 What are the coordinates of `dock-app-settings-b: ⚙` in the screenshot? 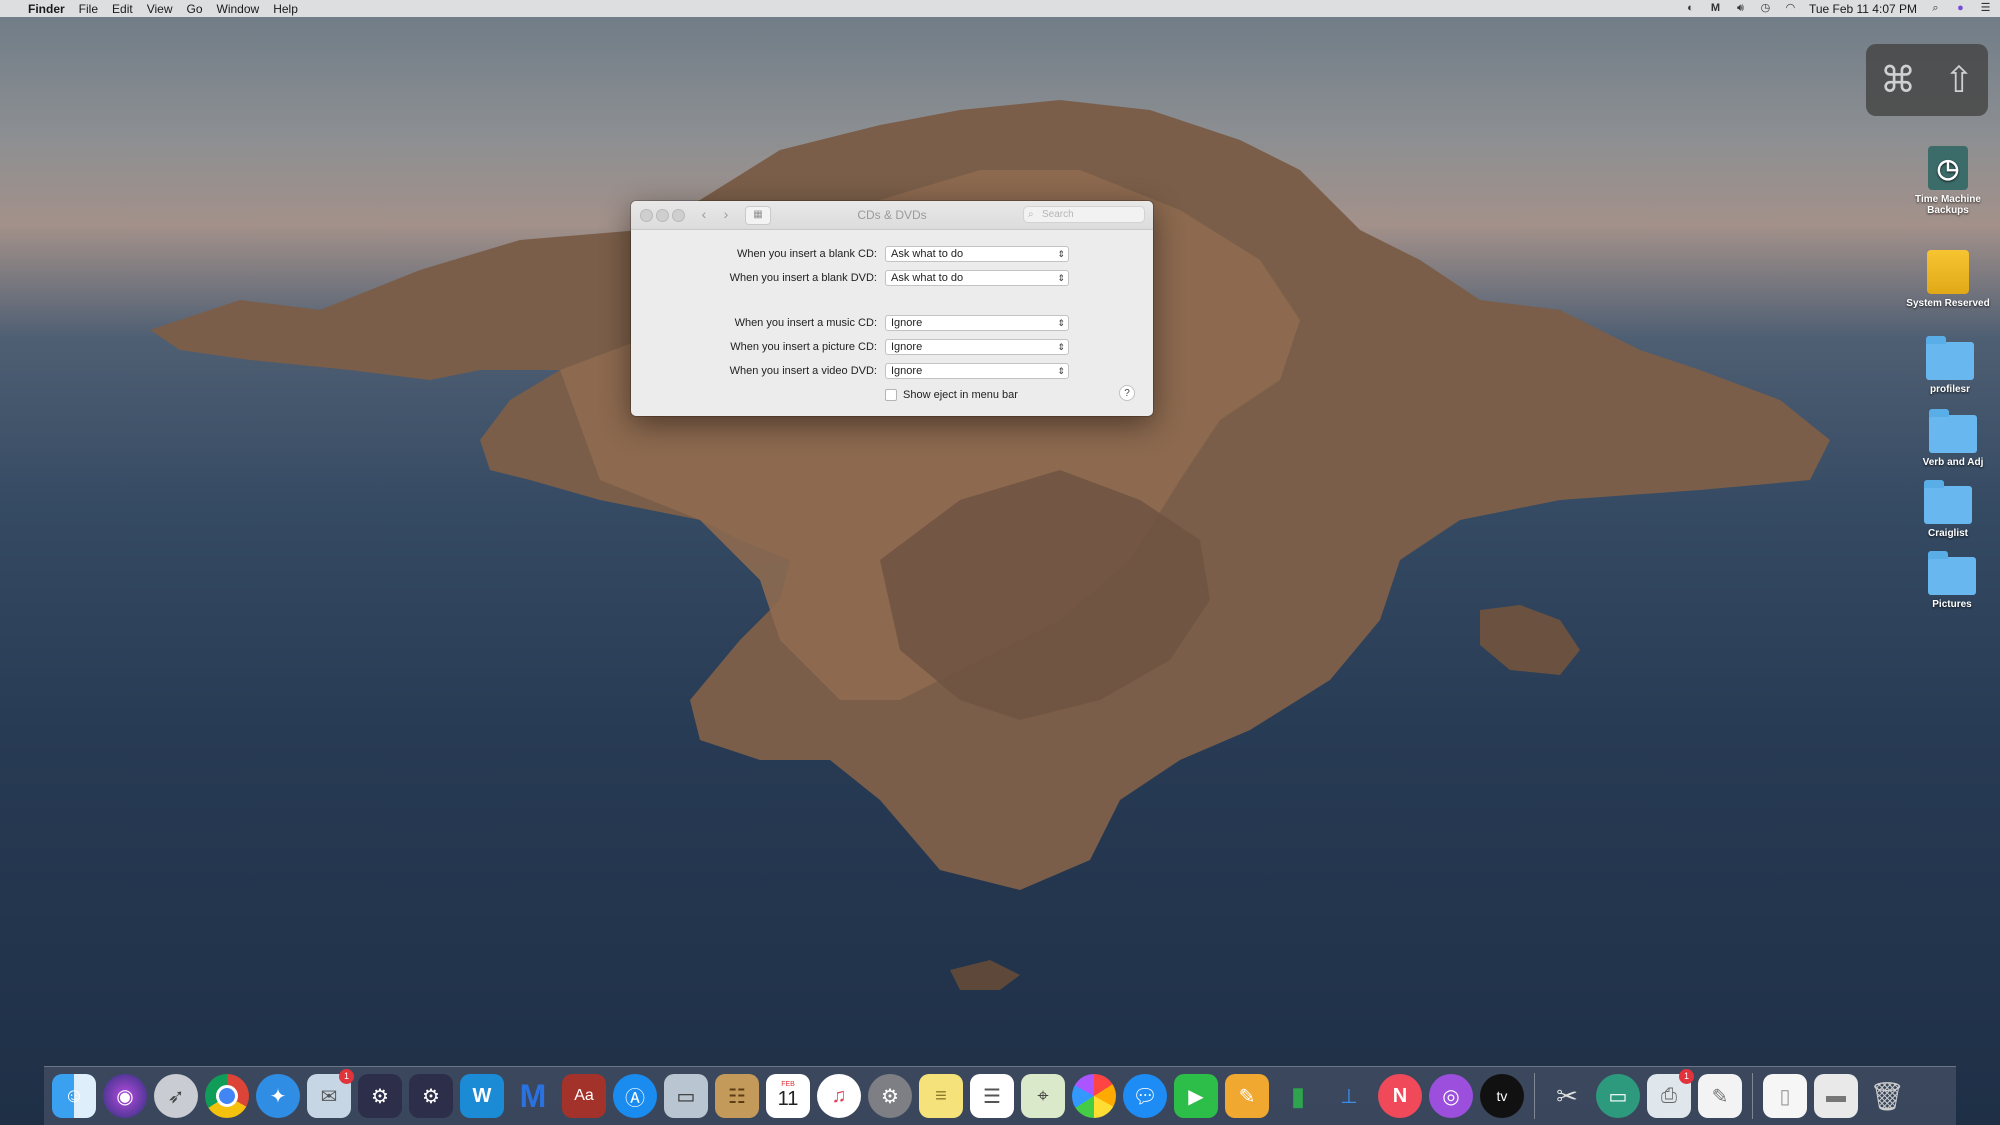 It's located at (431, 1096).